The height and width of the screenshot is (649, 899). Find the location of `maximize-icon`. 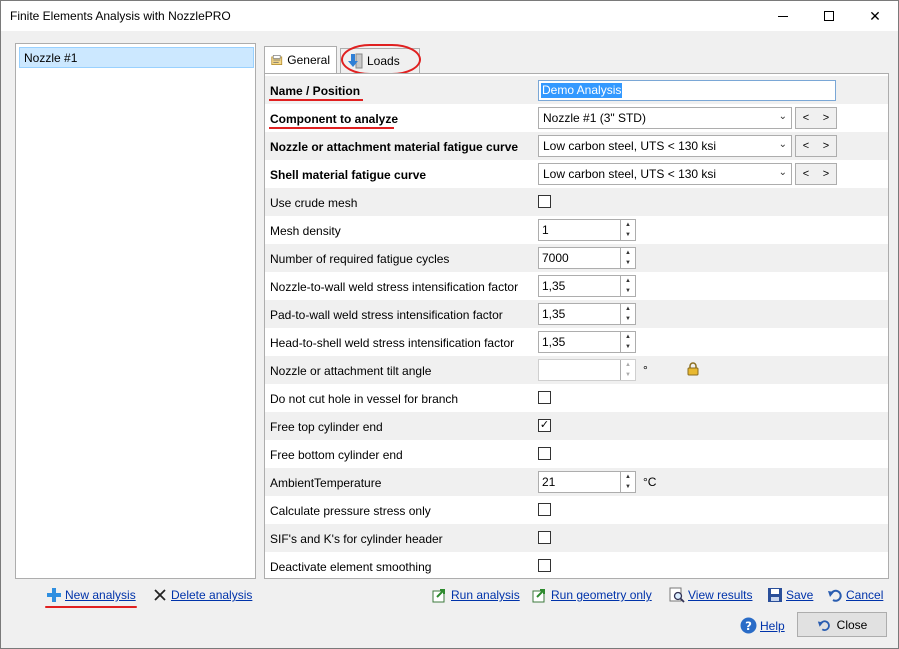

maximize-icon is located at coordinates (829, 16).